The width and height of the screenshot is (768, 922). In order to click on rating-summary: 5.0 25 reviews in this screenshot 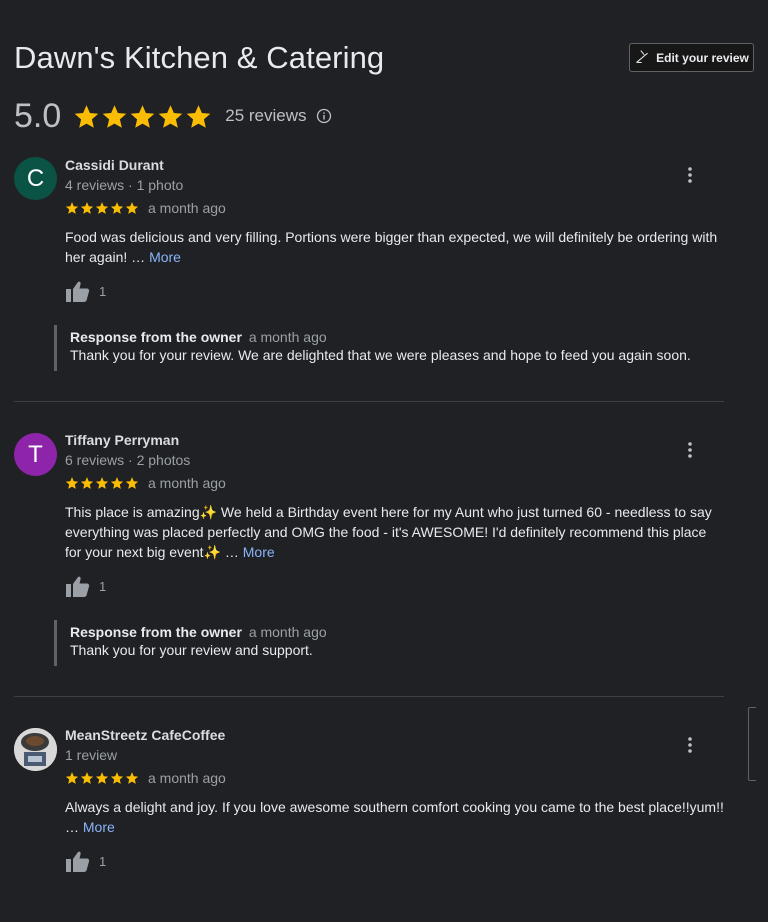, I will do `click(173, 116)`.